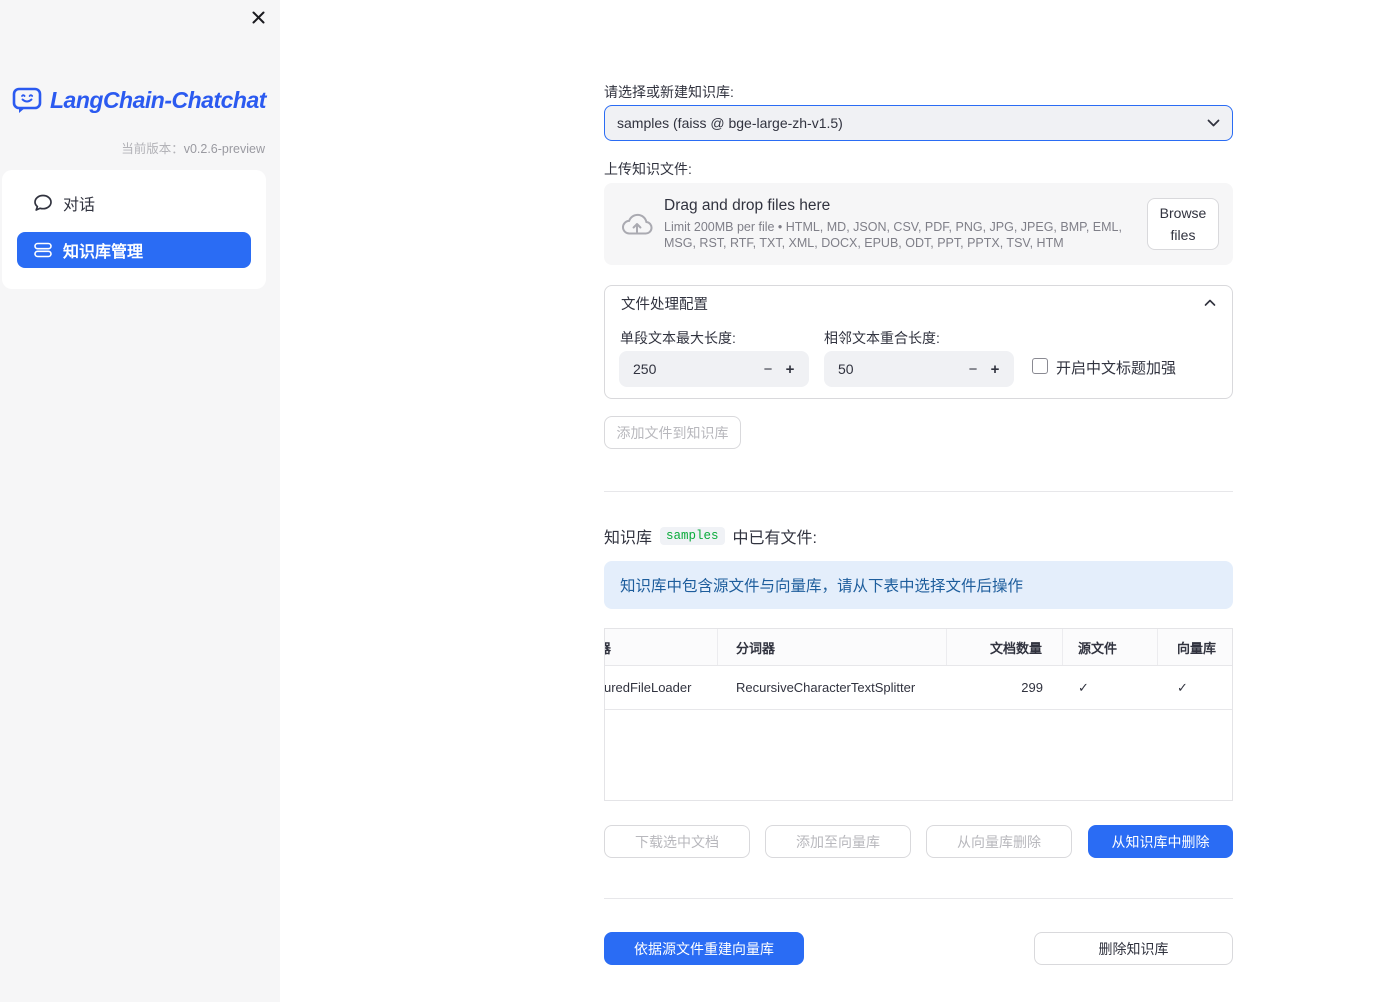  Describe the element at coordinates (1083, 687) in the screenshot. I see `cell-source-file-check: ✓` at that location.